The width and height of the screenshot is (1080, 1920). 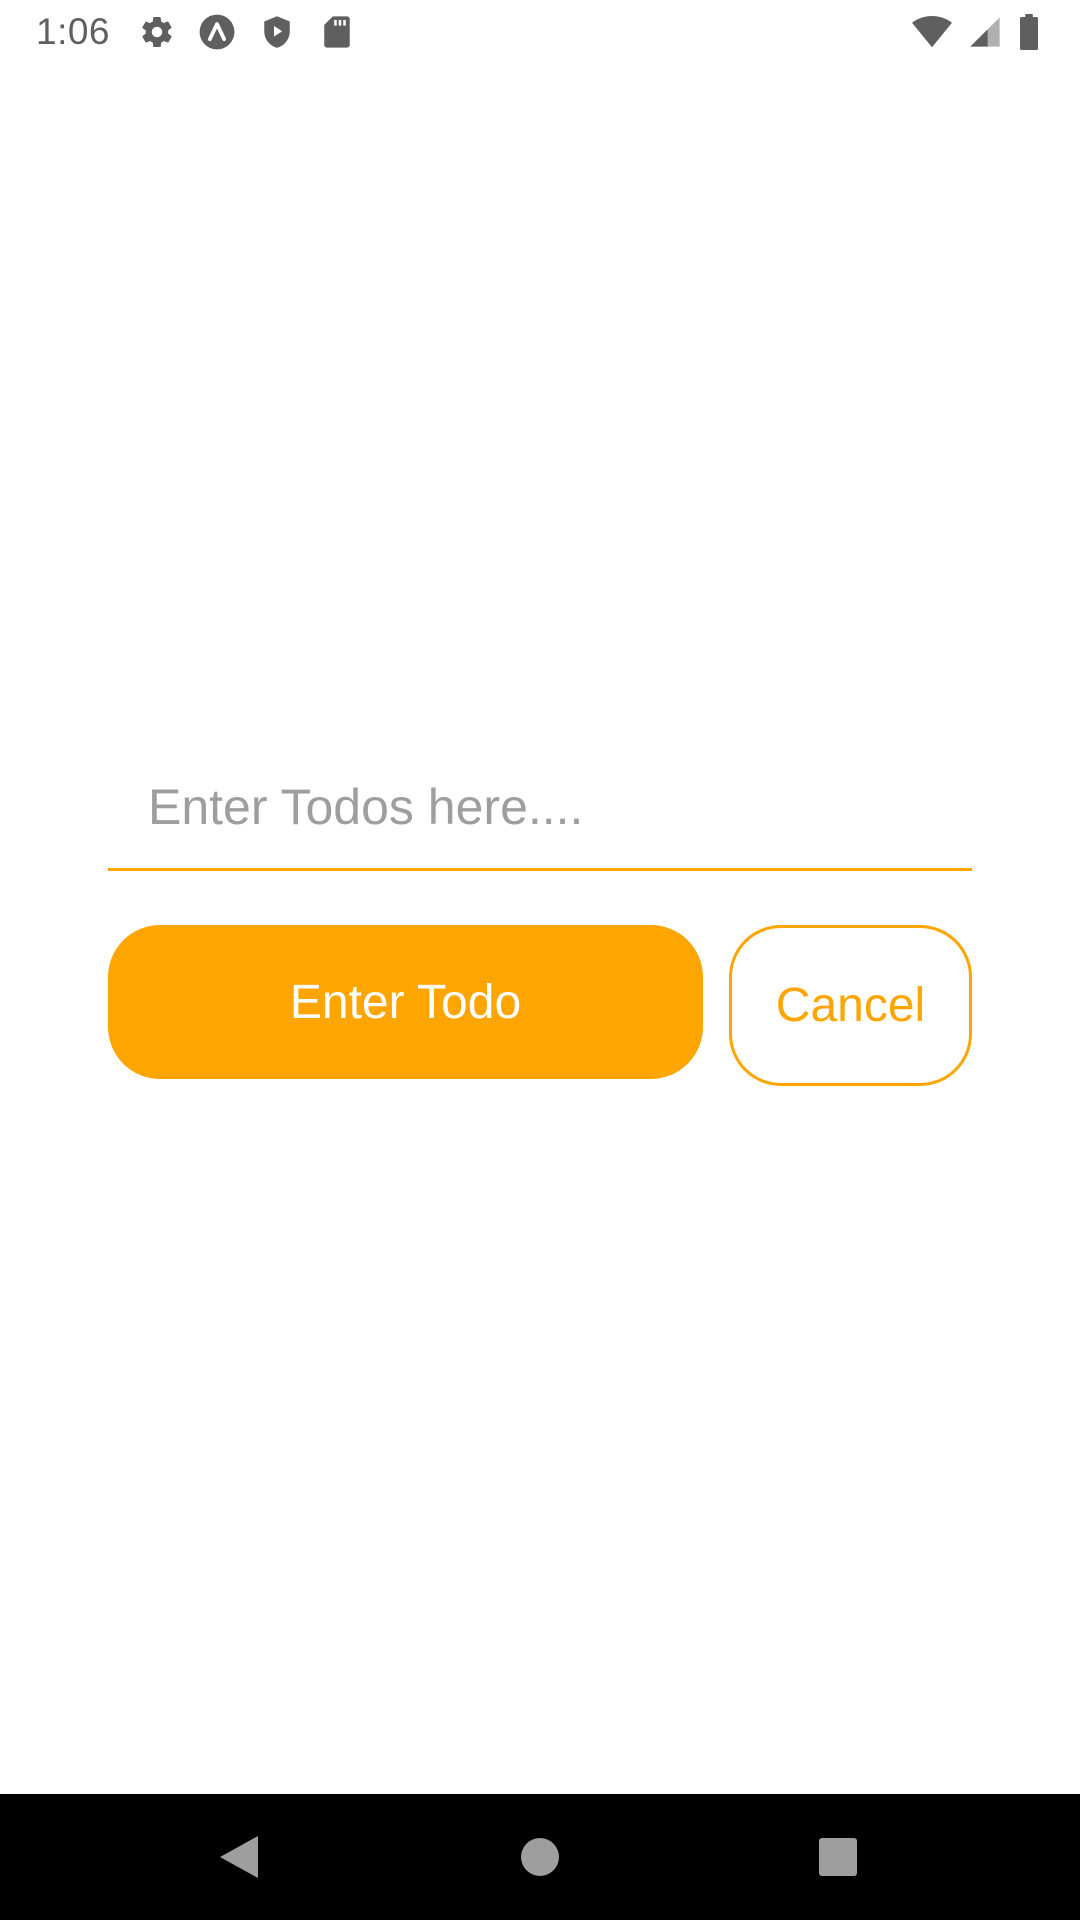 I want to click on cancel-button: Cancel, so click(x=850, y=1005).